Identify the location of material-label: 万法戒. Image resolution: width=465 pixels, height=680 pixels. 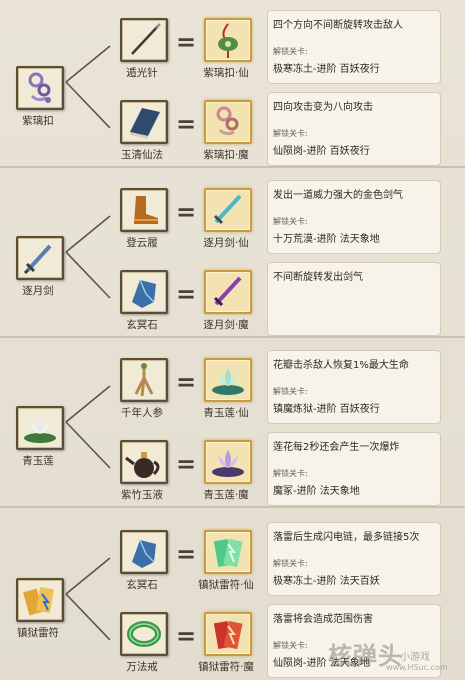
(142, 667).